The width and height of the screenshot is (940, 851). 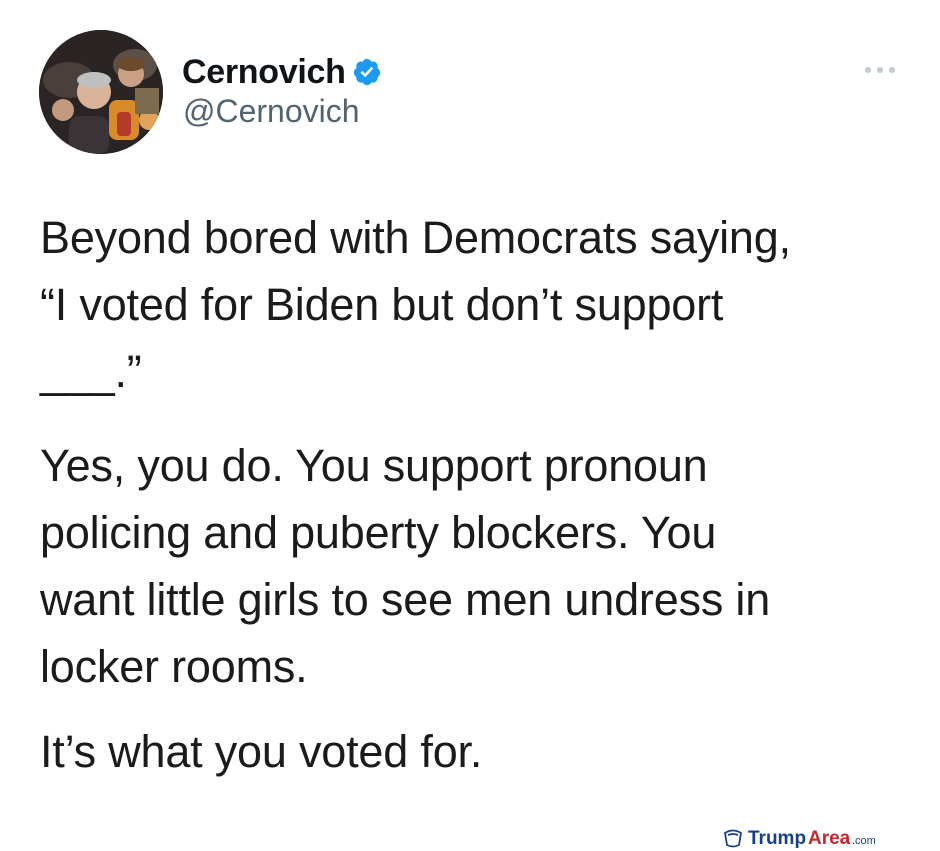 I want to click on avatar-photo-icon, so click(x=101, y=92).